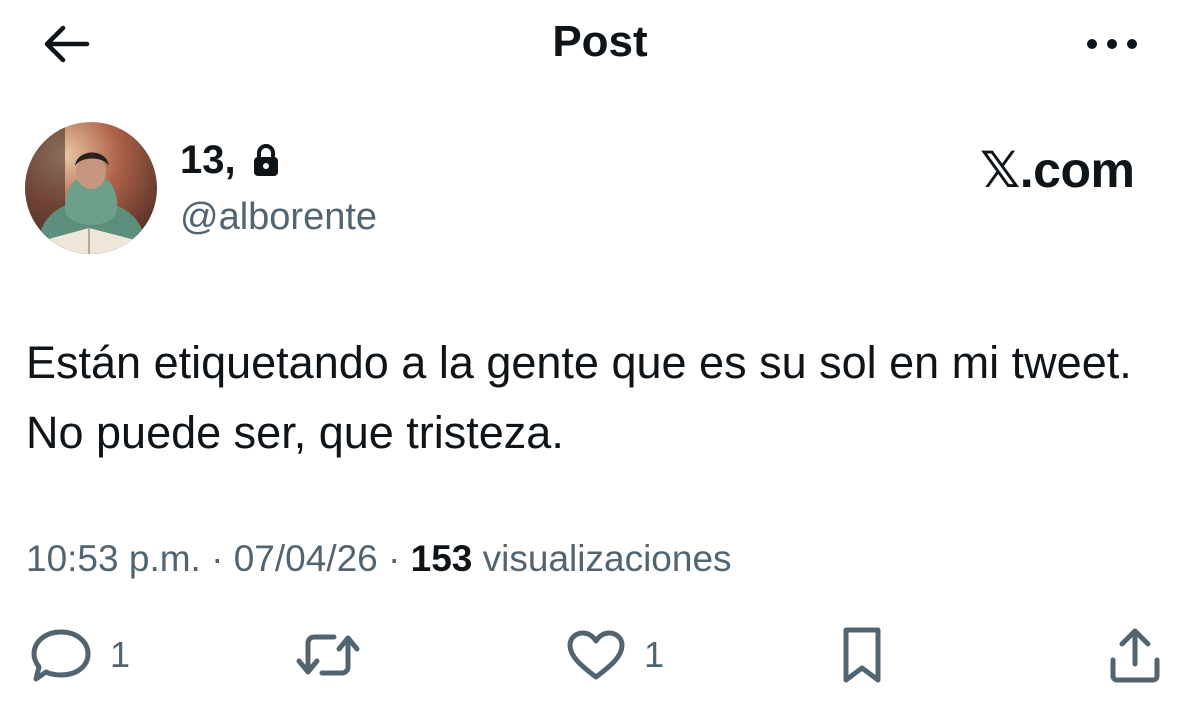  What do you see at coordinates (113, 558) in the screenshot?
I see `tweet-time: 10:53 p.m.` at bounding box center [113, 558].